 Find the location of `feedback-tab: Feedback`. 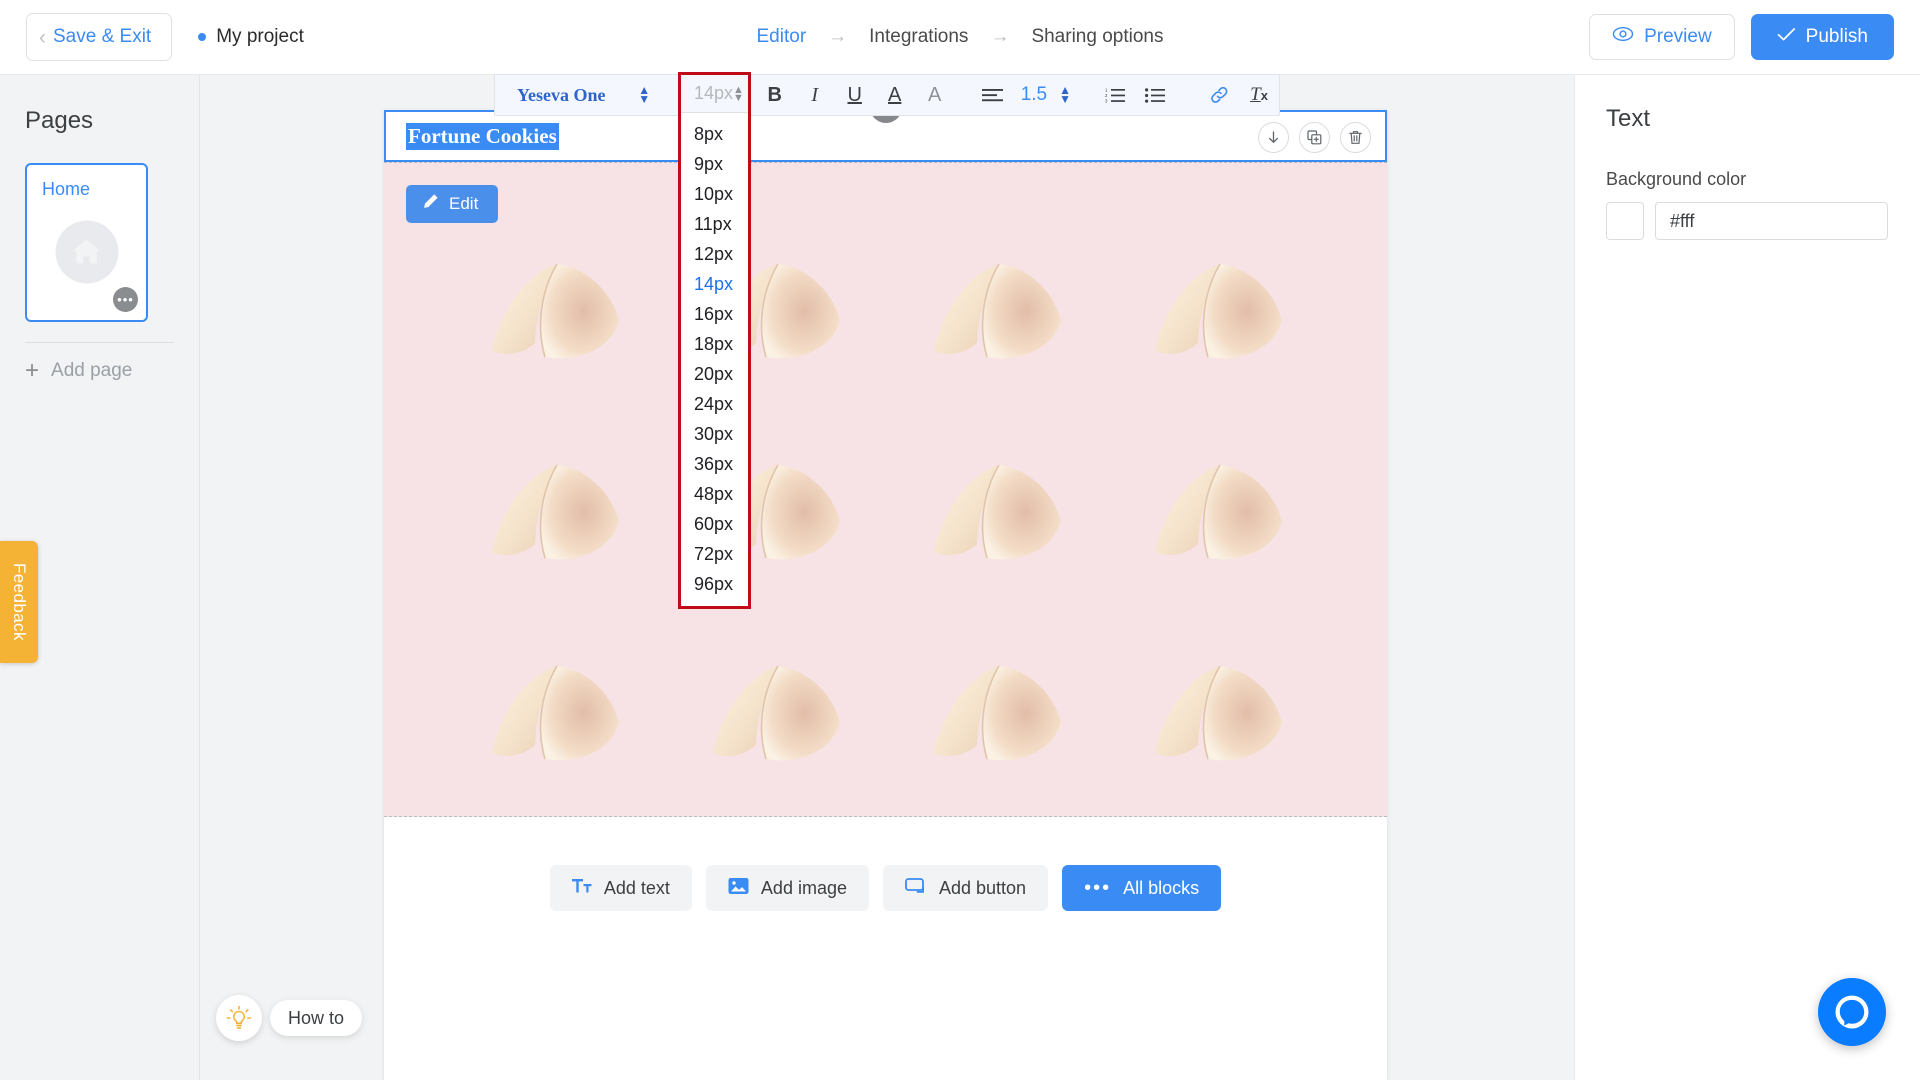

feedback-tab: Feedback is located at coordinates (19, 602).